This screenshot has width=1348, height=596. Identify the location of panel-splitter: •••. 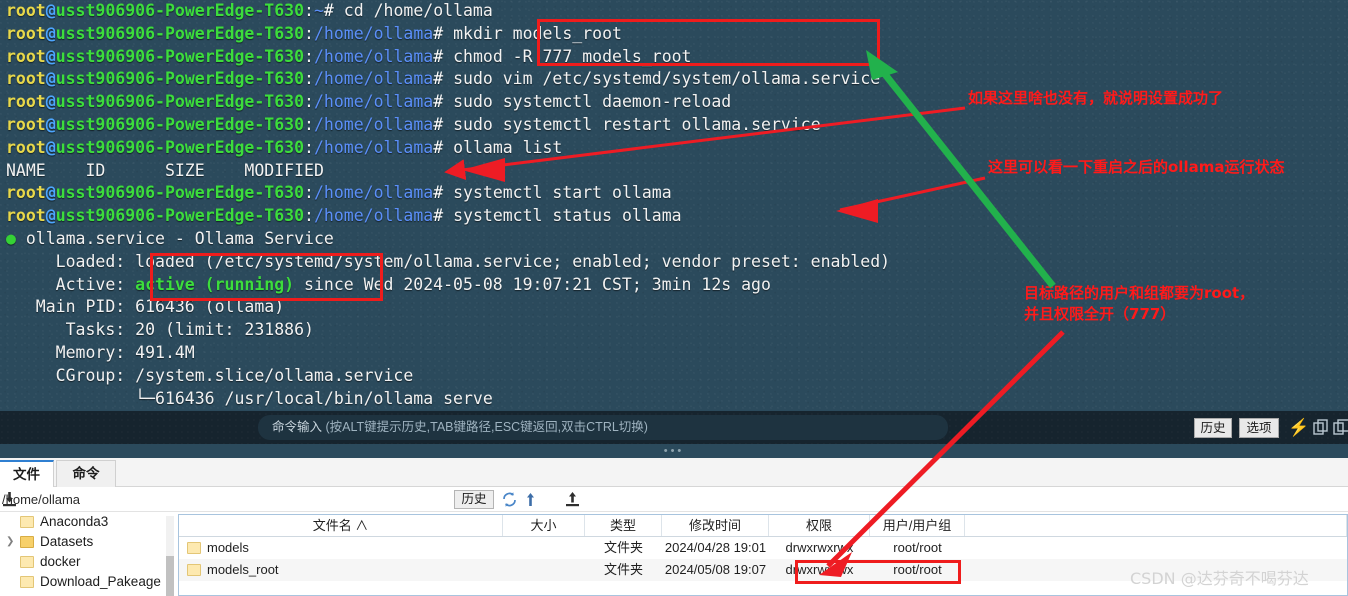
(674, 451).